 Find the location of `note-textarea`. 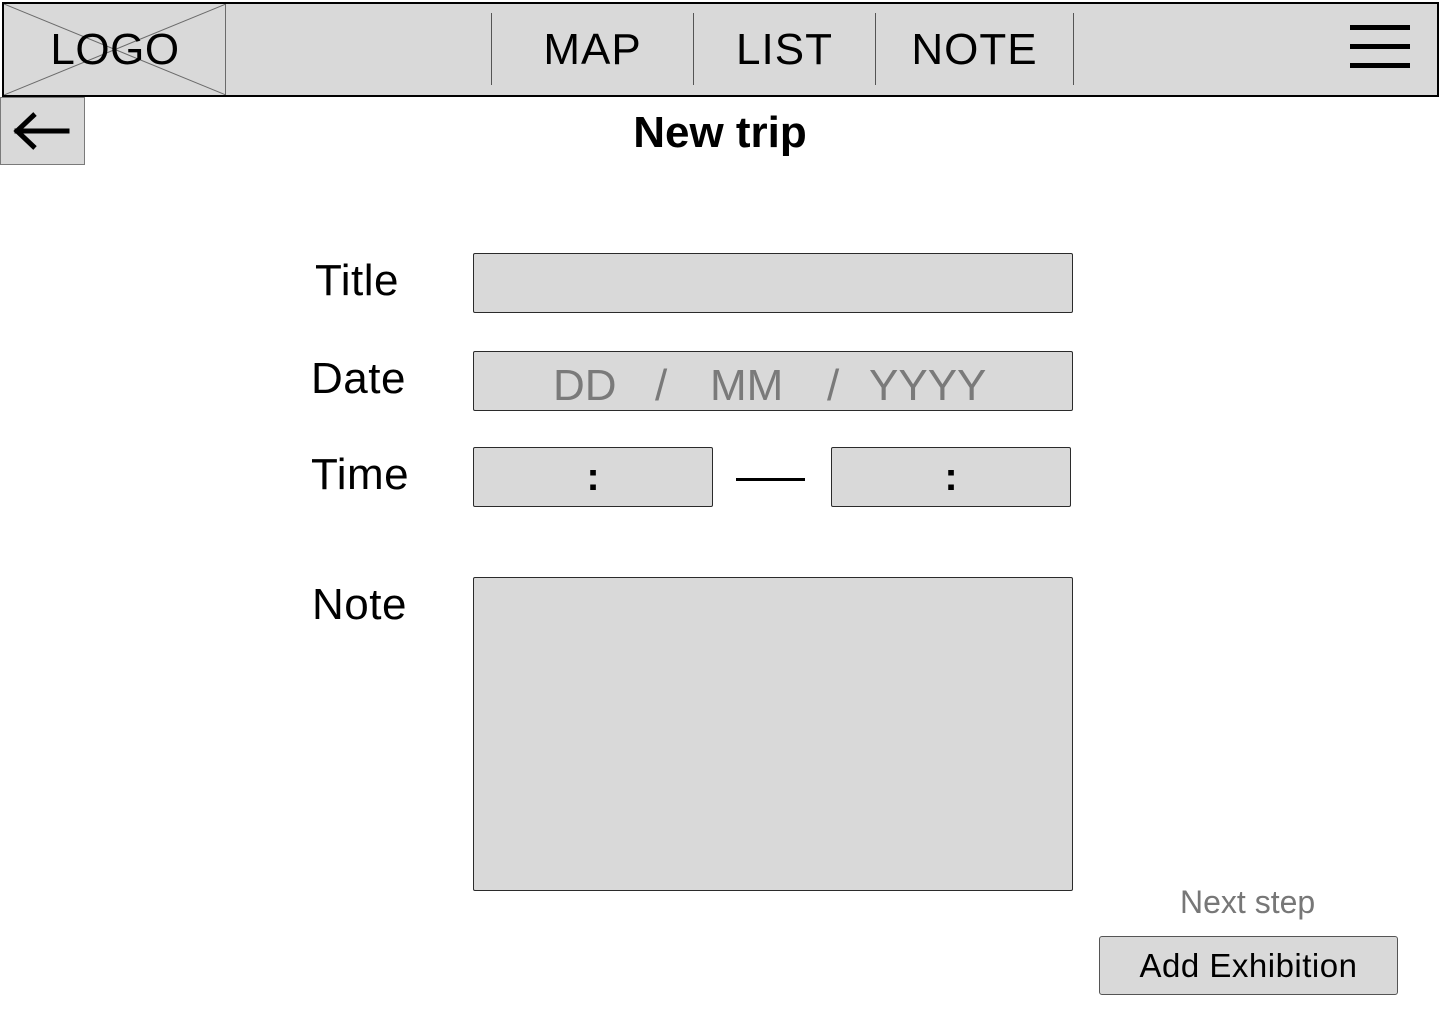

note-textarea is located at coordinates (773, 734).